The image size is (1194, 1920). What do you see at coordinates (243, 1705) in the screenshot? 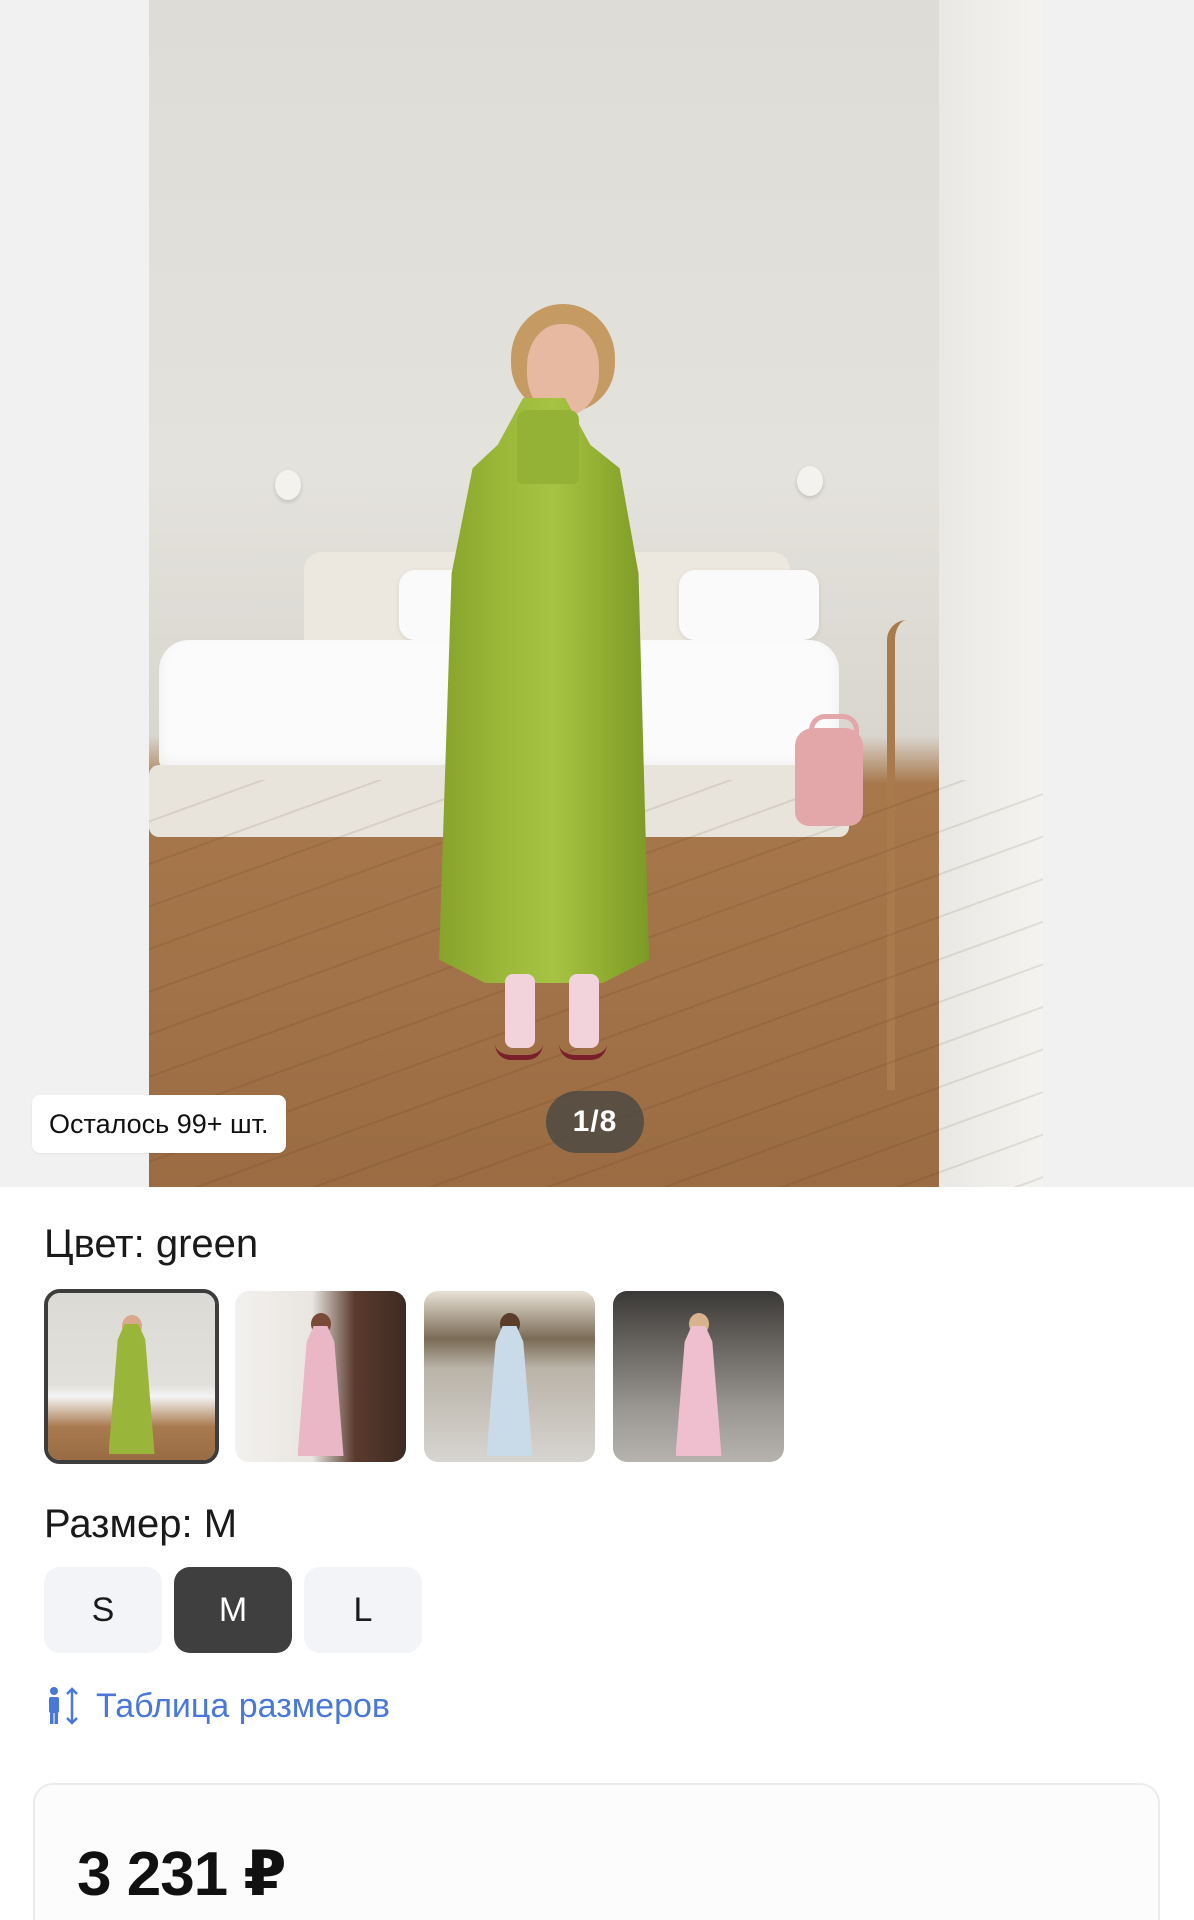
I see `size-chart-label: Таблица размеров` at bounding box center [243, 1705].